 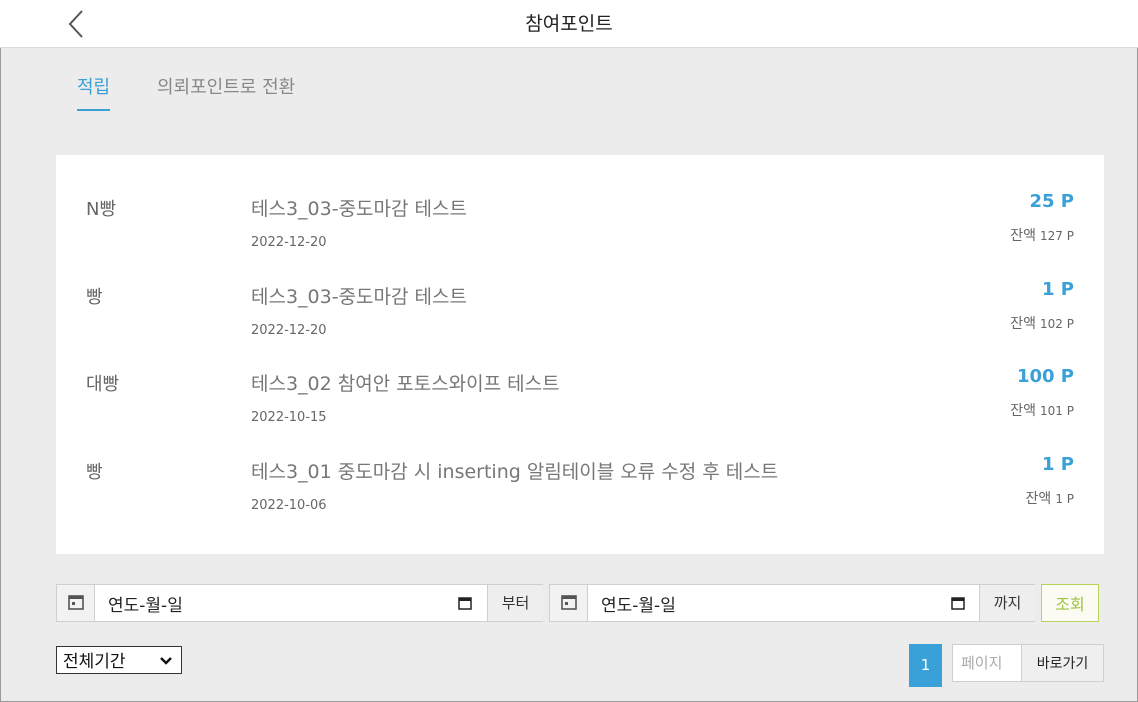 What do you see at coordinates (94, 92) in the screenshot?
I see `tab-earned: 적립` at bounding box center [94, 92].